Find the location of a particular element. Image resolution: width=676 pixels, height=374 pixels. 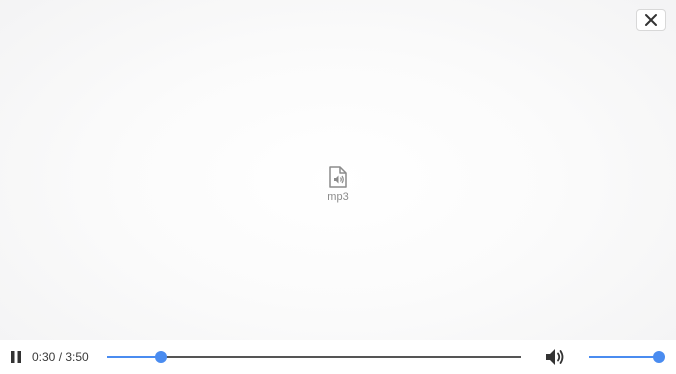

volume-level is located at coordinates (625, 357).